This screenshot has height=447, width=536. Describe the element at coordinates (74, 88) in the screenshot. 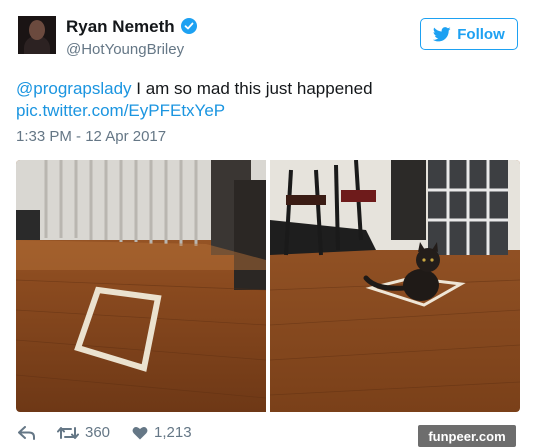

I see `mention-link: @prograpslady` at that location.